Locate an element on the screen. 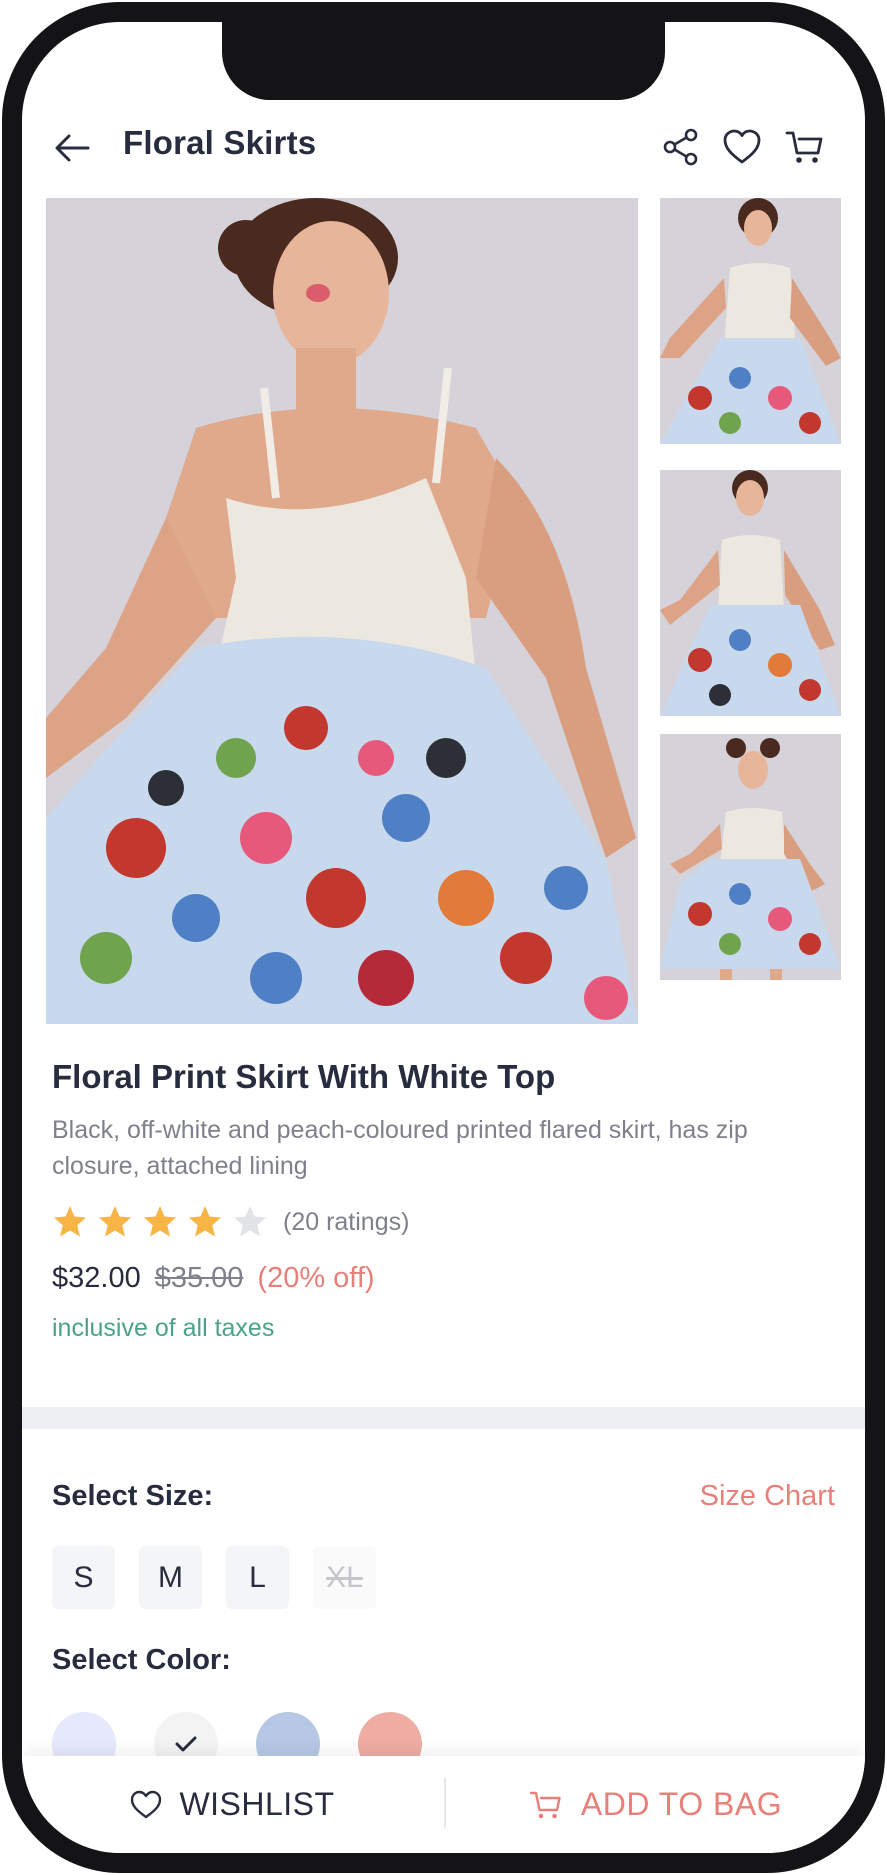 This screenshot has height=1875, width=887. rating-row: (20 ratings) is located at coordinates (230, 1222).